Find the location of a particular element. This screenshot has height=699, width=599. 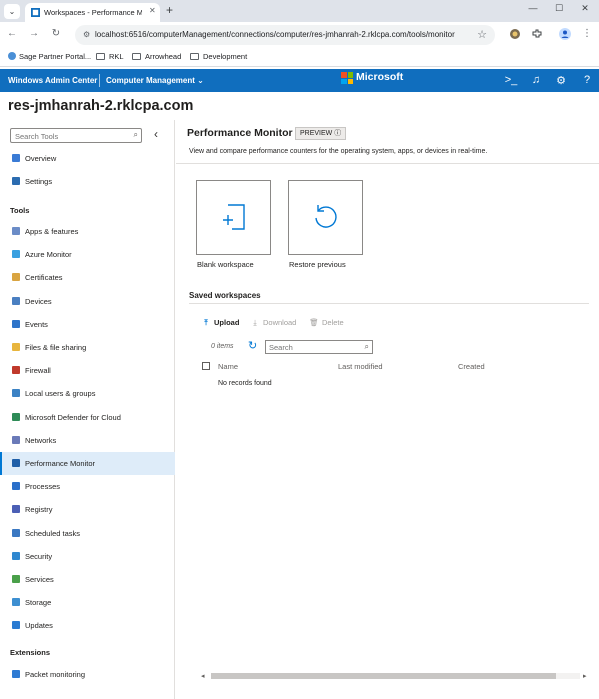

upload-button: ⤒ Upload is located at coordinates (220, 323).